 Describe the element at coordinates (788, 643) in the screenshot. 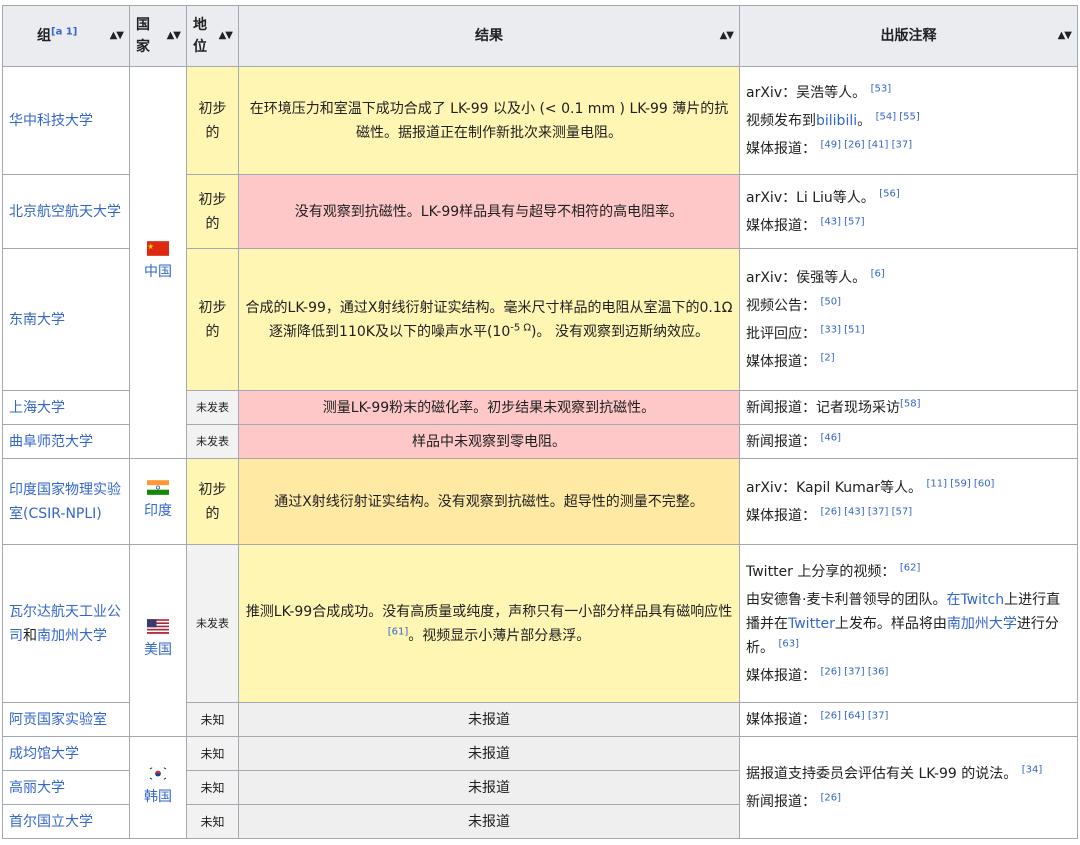

I see `pub-refs: [63]` at that location.